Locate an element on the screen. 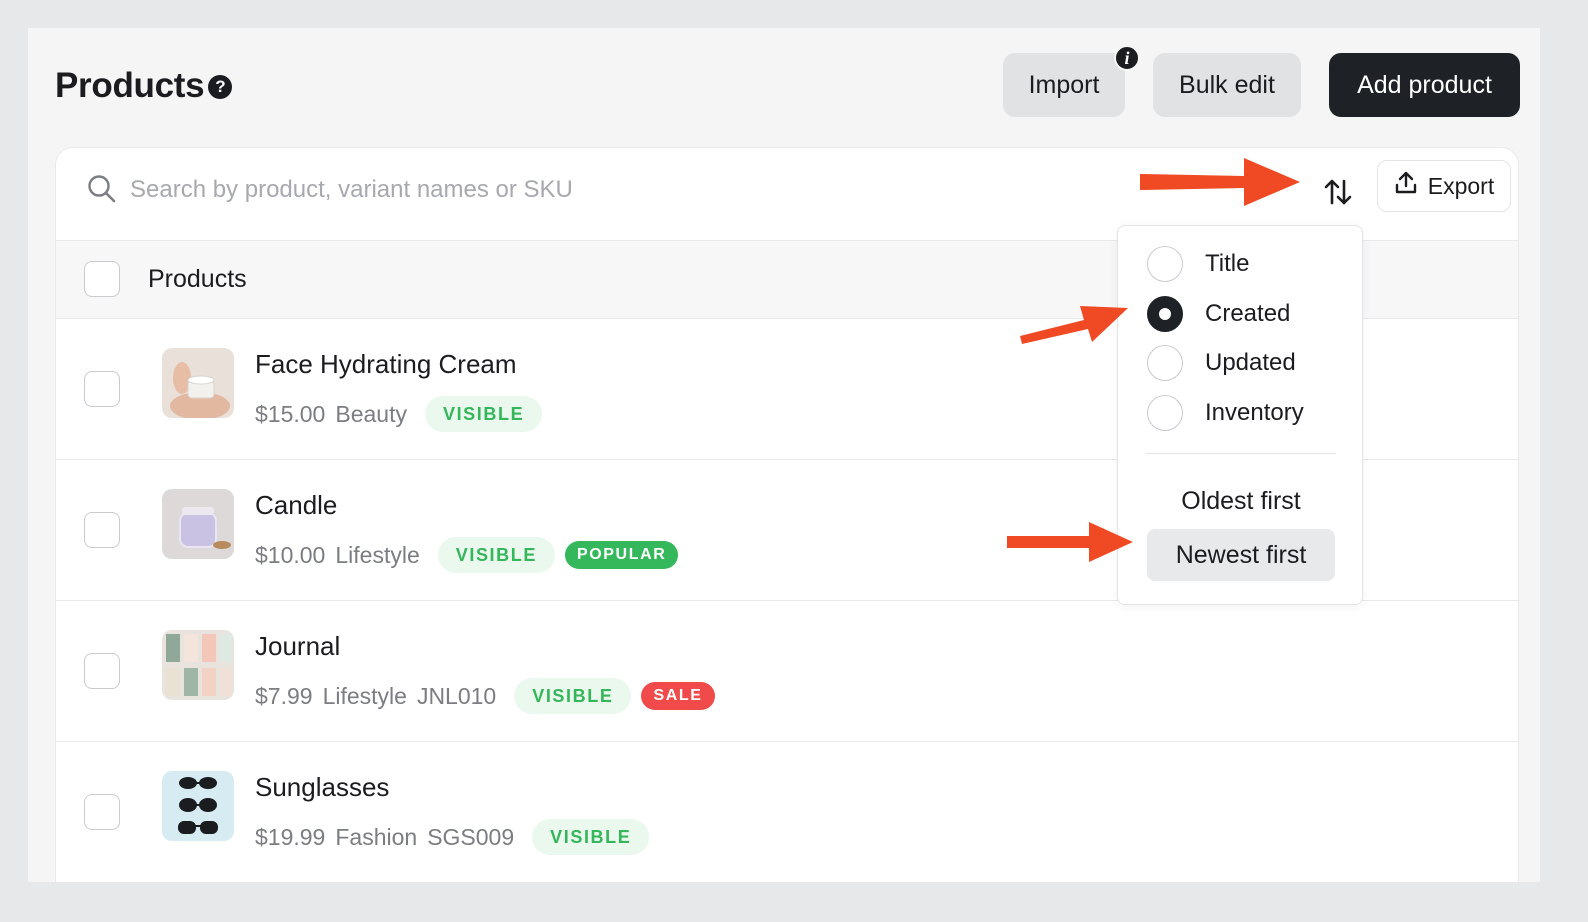 Image resolution: width=1588 pixels, height=922 pixels. sort-option-updated: Updated is located at coordinates (1221, 363).